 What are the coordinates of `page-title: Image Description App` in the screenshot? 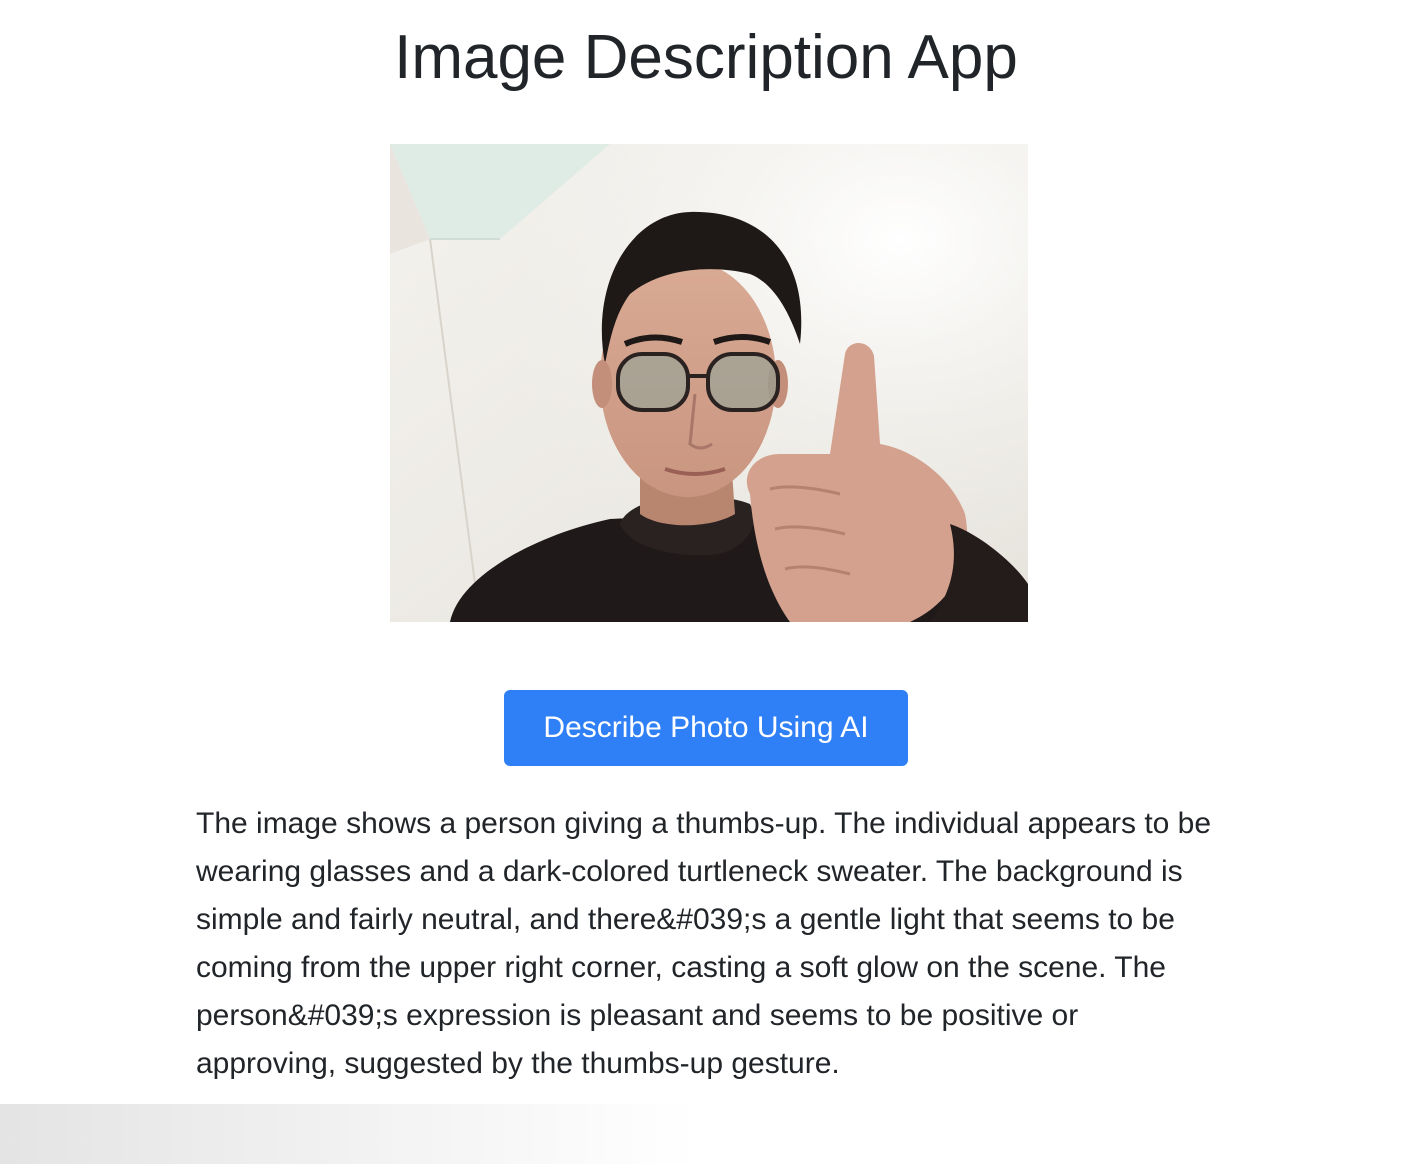 It's located at (706, 57).